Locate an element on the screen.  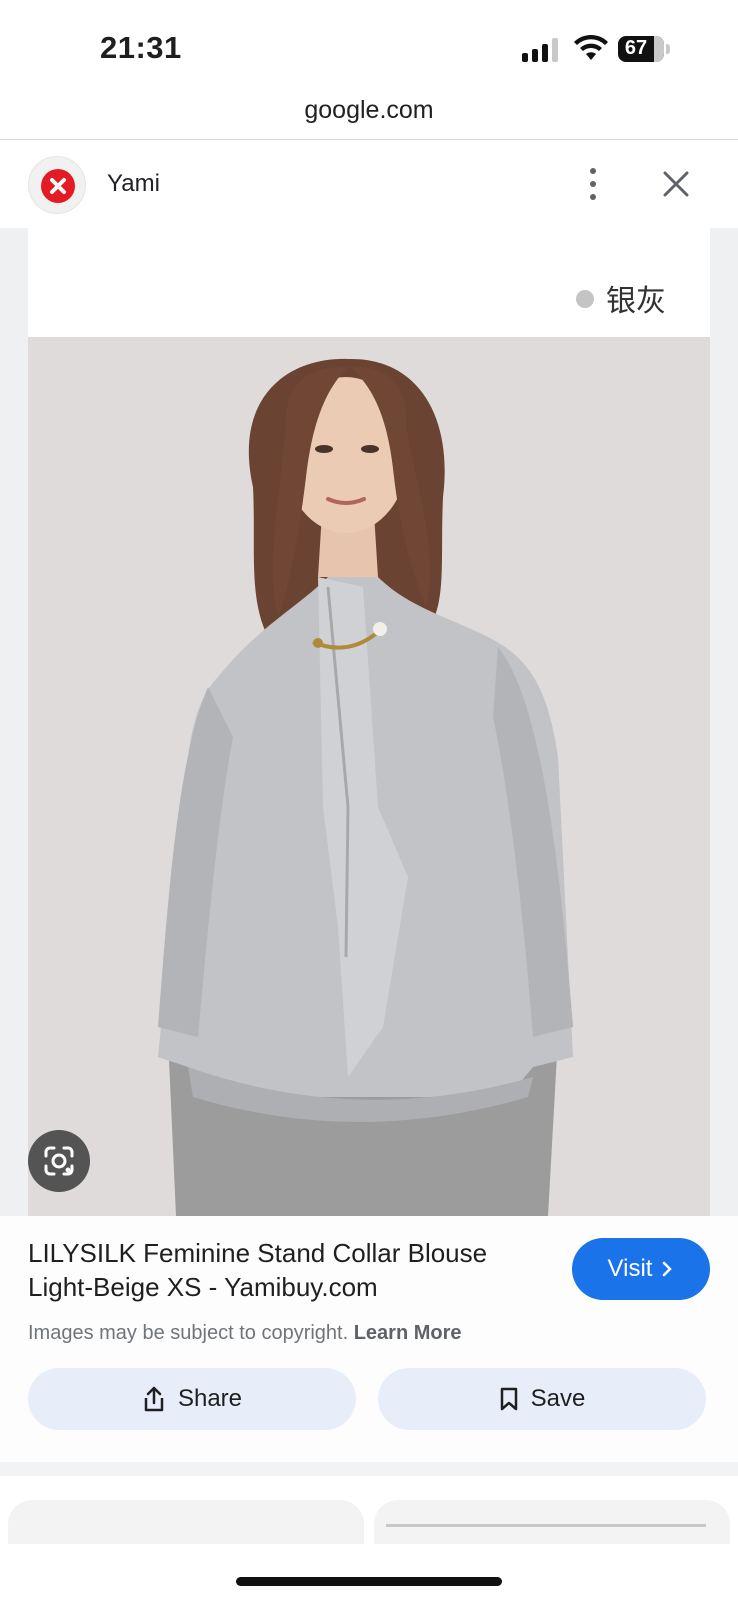
result-title-line2: Light-Beige XS - Yamibuy.com is located at coordinates (203, 1287).